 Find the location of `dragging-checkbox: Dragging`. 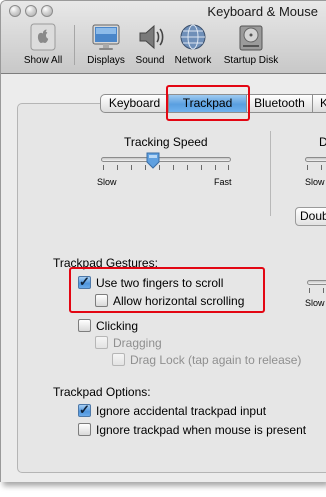

dragging-checkbox: Dragging is located at coordinates (128, 342).